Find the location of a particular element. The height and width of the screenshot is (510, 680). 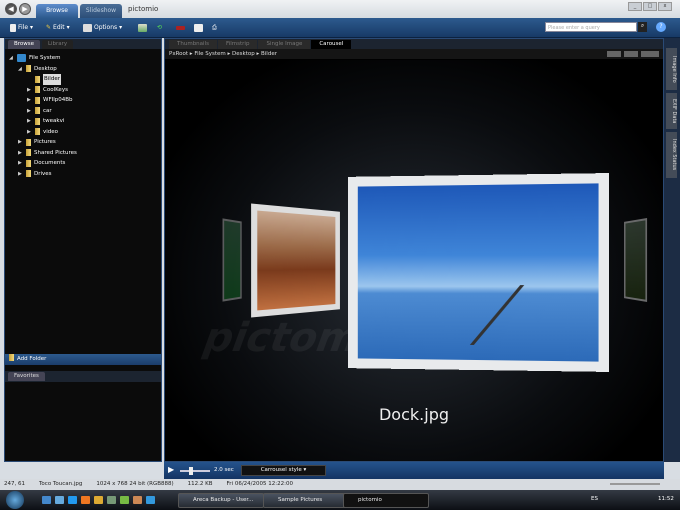

filter-button is located at coordinates (631, 54).